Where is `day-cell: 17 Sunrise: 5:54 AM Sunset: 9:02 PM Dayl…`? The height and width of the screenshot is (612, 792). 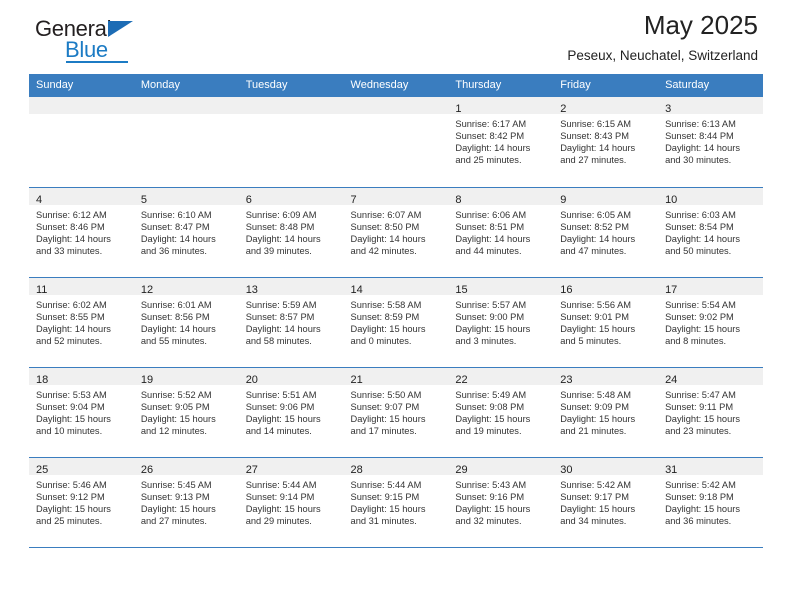 day-cell: 17 Sunrise: 5:54 AM Sunset: 9:02 PM Dayl… is located at coordinates (710, 322).